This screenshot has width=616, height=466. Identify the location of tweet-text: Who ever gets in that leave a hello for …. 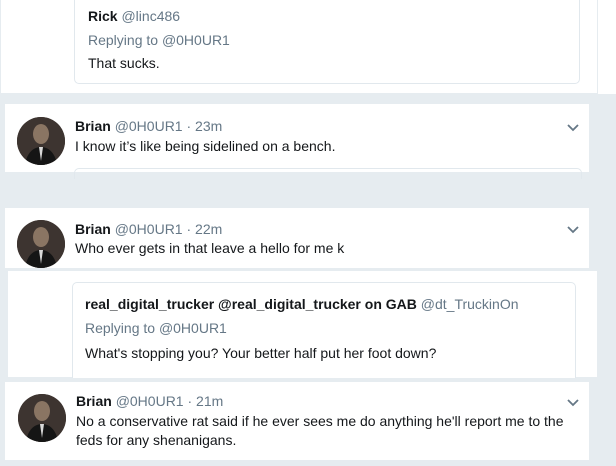
(210, 248).